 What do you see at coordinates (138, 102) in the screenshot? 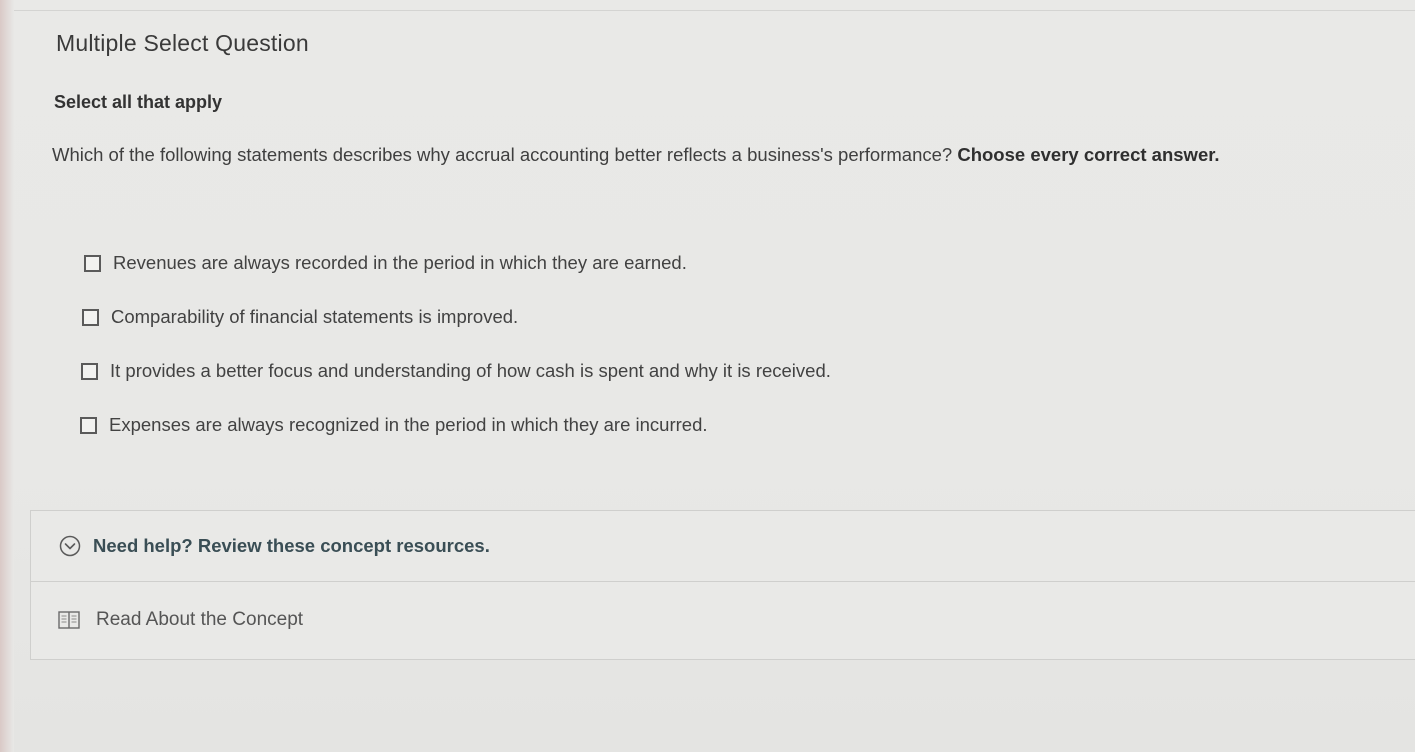
I see `instruction-text: Select all that apply` at bounding box center [138, 102].